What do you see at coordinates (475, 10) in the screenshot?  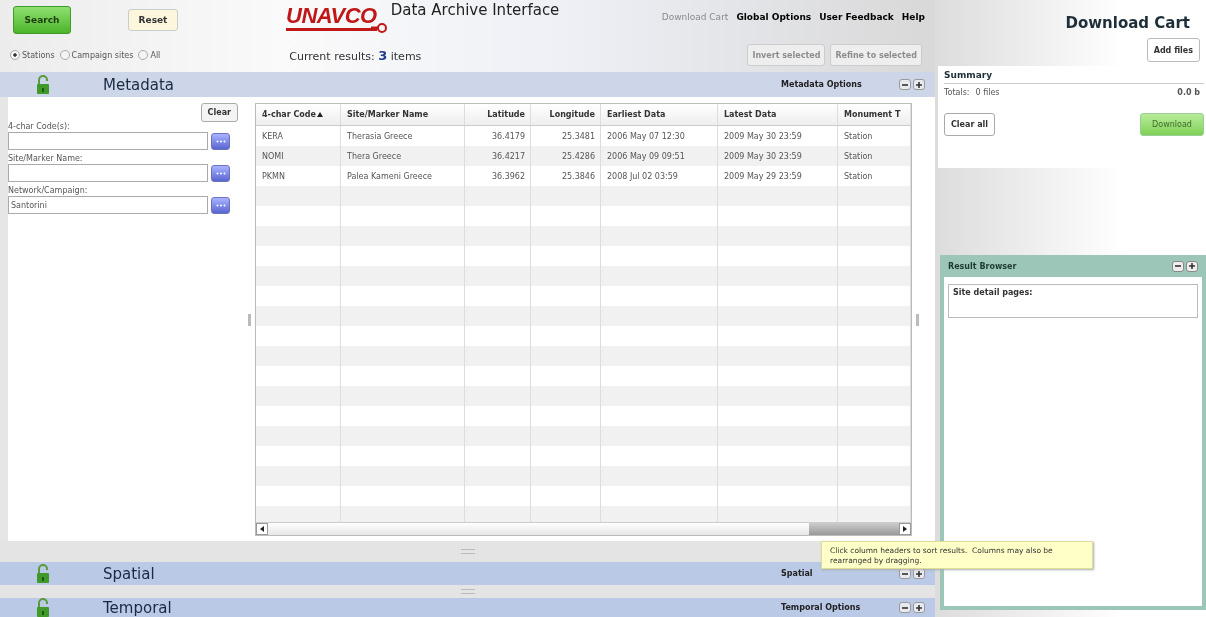 I see `app-title: Data Archive Interface` at bounding box center [475, 10].